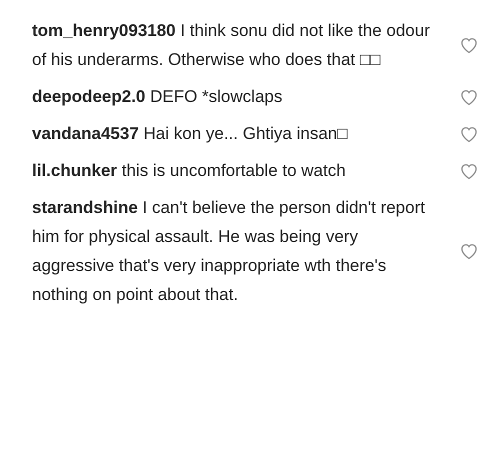  I want to click on comment-text: vandana4537 Hai kon ye... Ghtiya insan□, so click(190, 134).